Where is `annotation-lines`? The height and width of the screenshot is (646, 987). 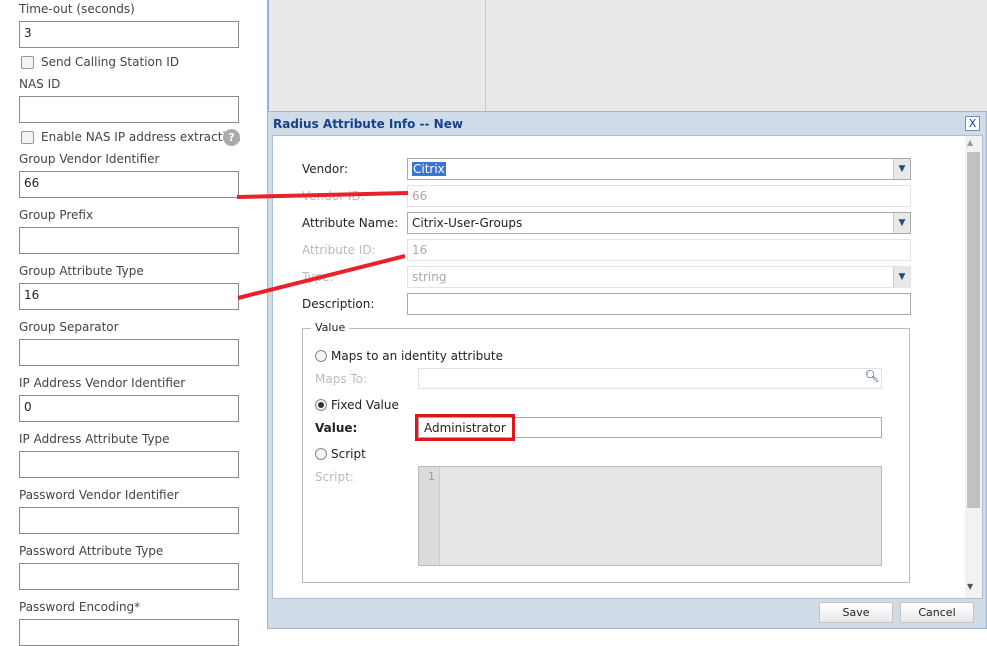 annotation-lines is located at coordinates (322, 245).